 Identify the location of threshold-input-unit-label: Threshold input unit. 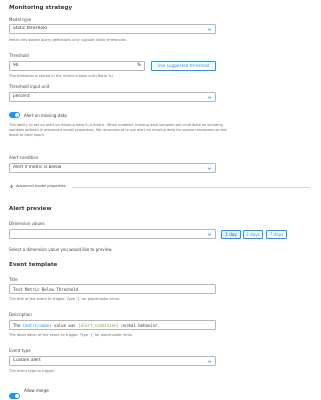
(29, 86).